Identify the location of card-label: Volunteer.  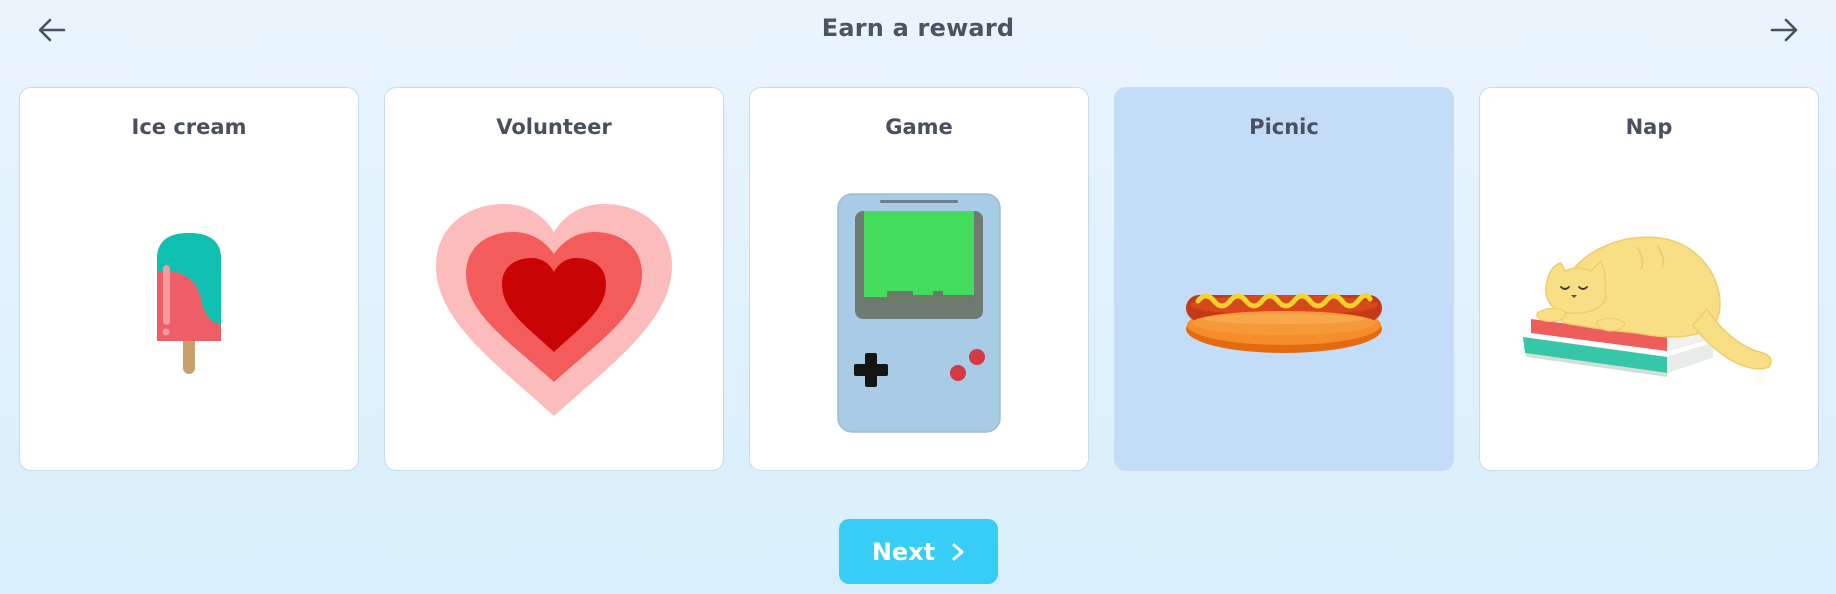
(554, 127).